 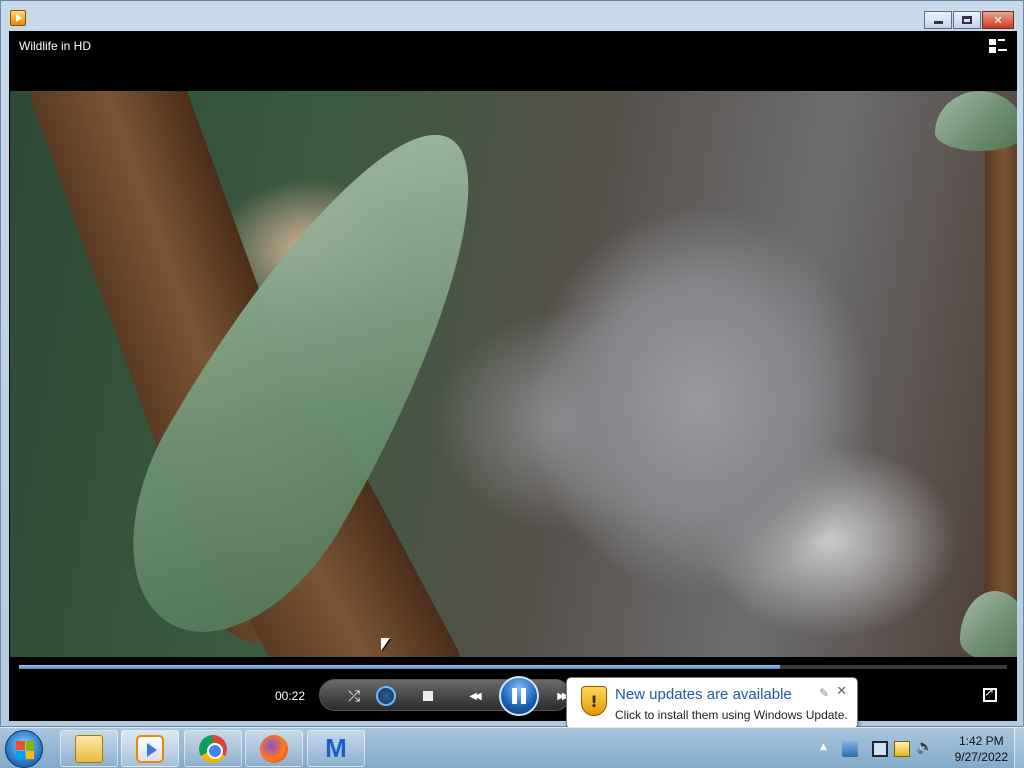 What do you see at coordinates (981, 741) in the screenshot?
I see `clock-time: 1:42 PM` at bounding box center [981, 741].